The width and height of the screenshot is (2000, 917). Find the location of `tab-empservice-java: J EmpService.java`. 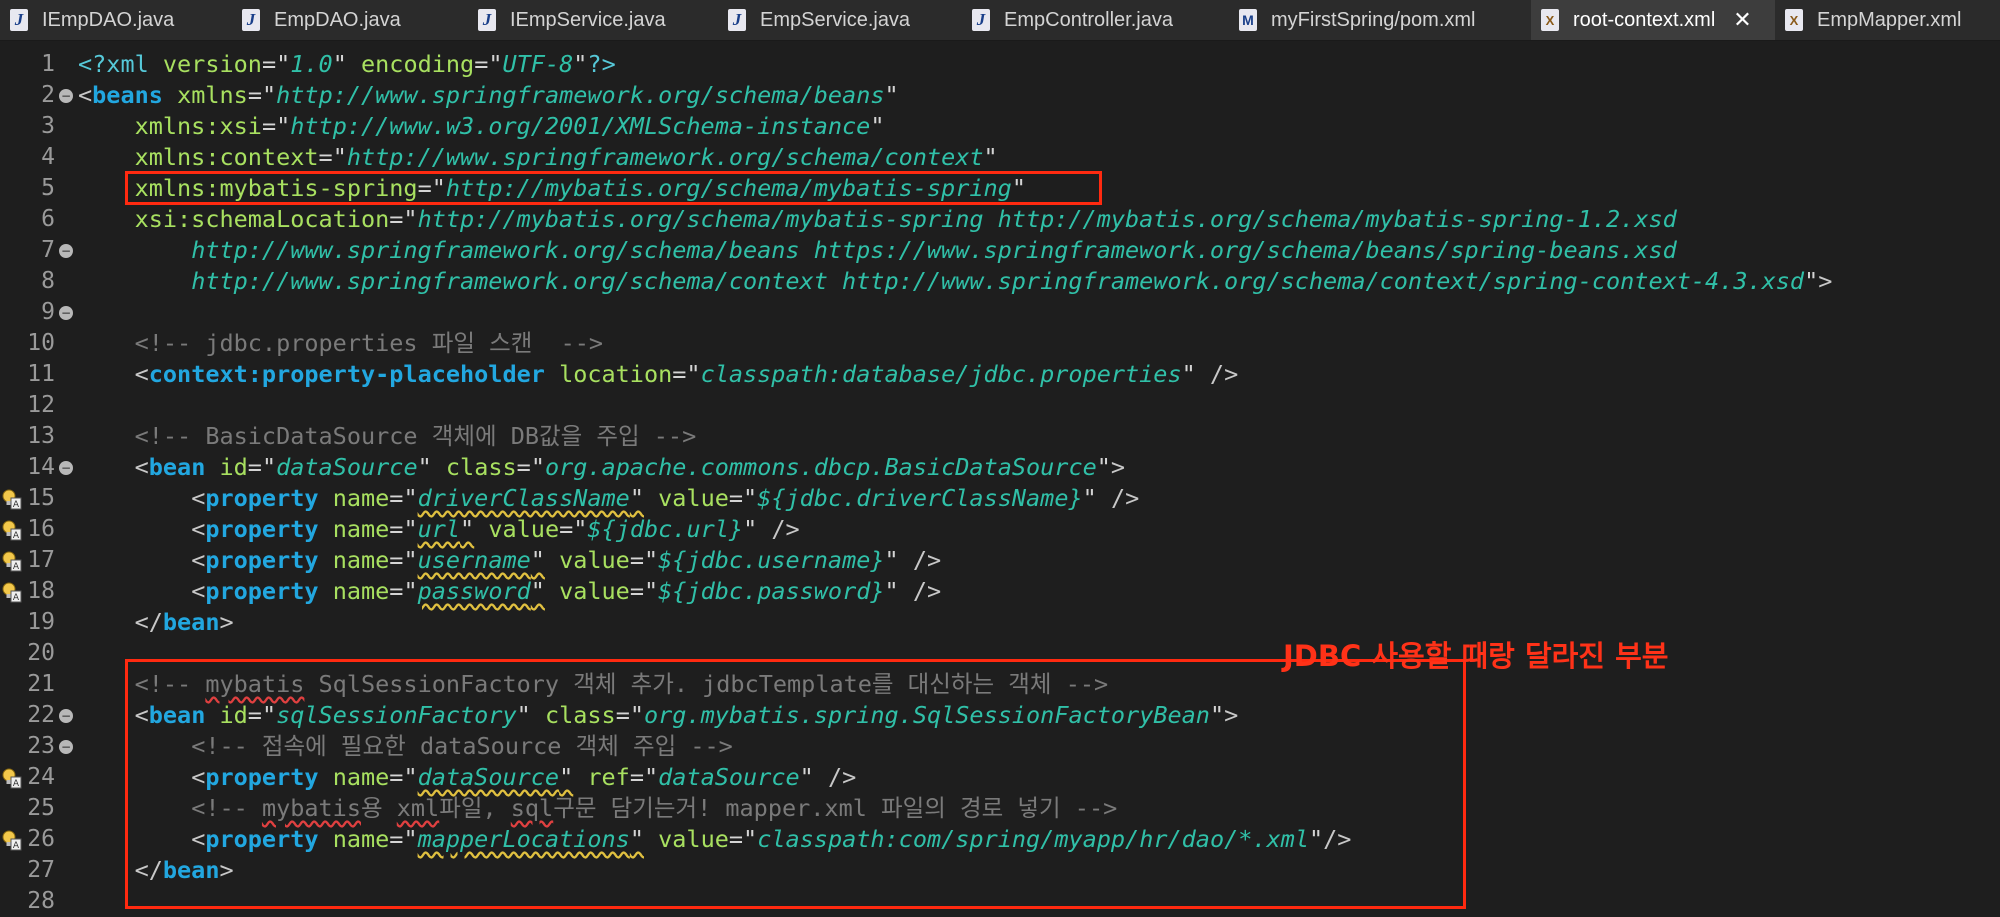

tab-empservice-java: J EmpService.java is located at coordinates (840, 20).